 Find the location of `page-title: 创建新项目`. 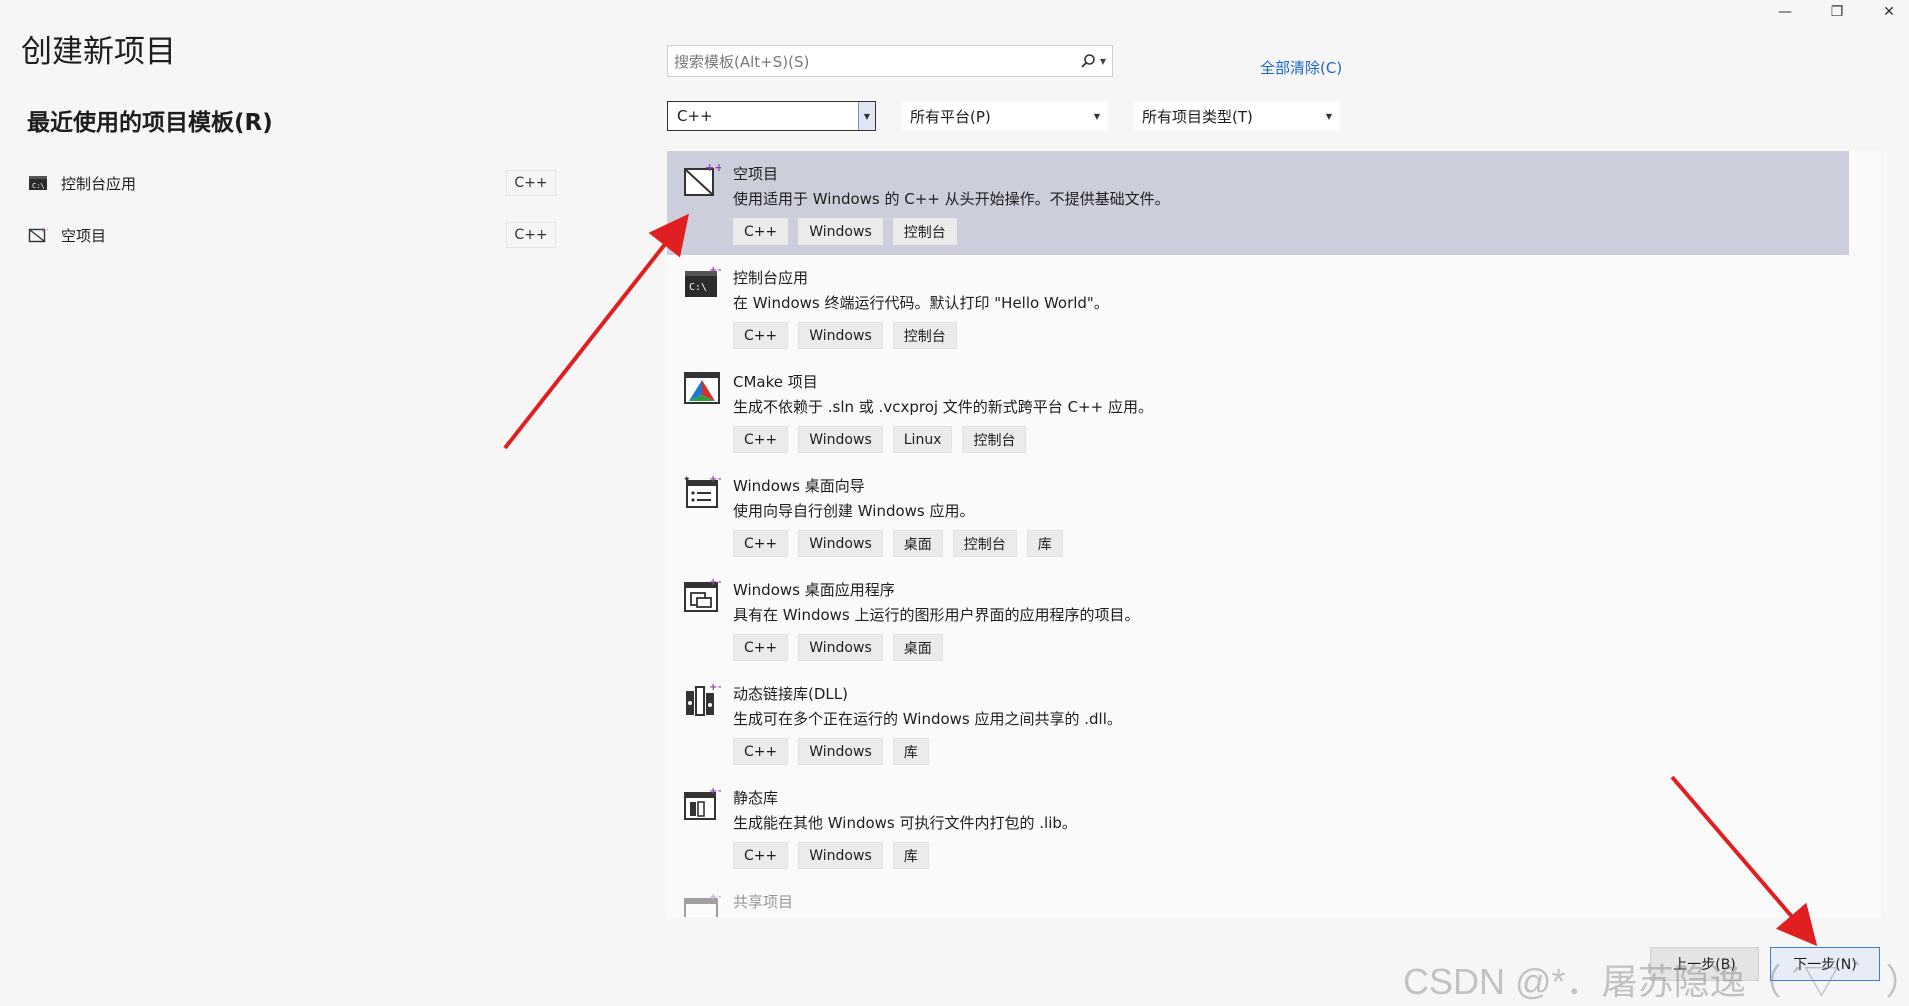

page-title: 创建新项目 is located at coordinates (98, 52).